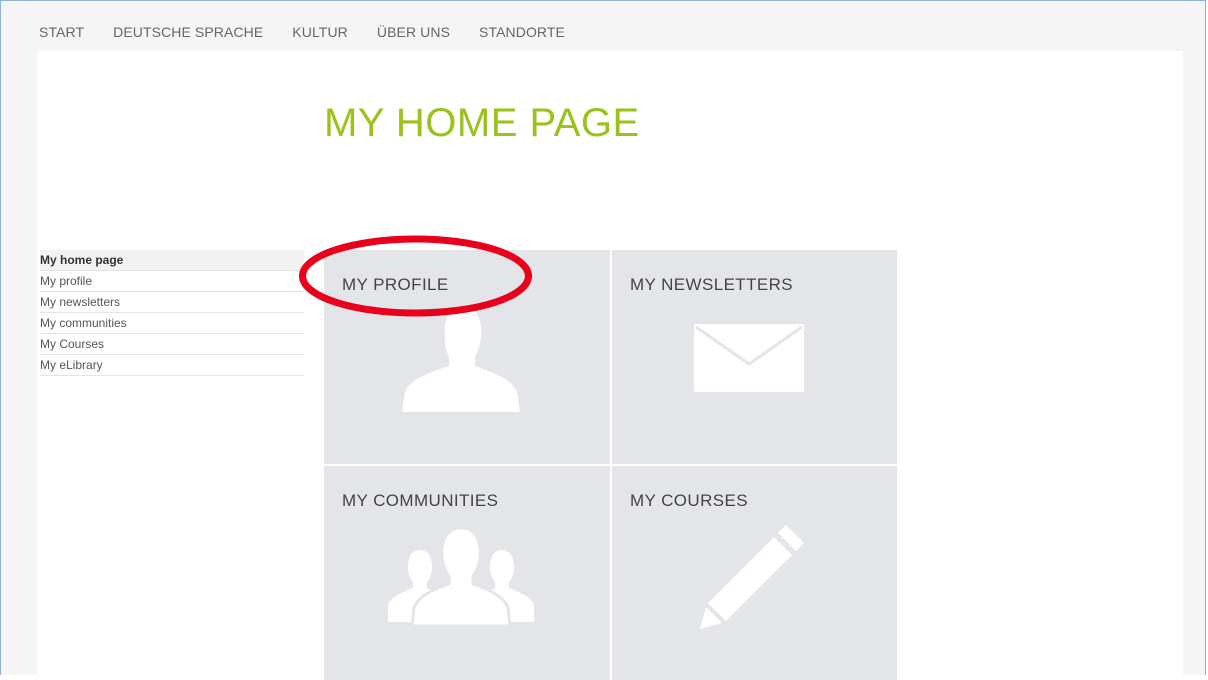 The width and height of the screenshot is (1208, 680). I want to click on tile-title: MY NEWSLETTERS, so click(712, 284).